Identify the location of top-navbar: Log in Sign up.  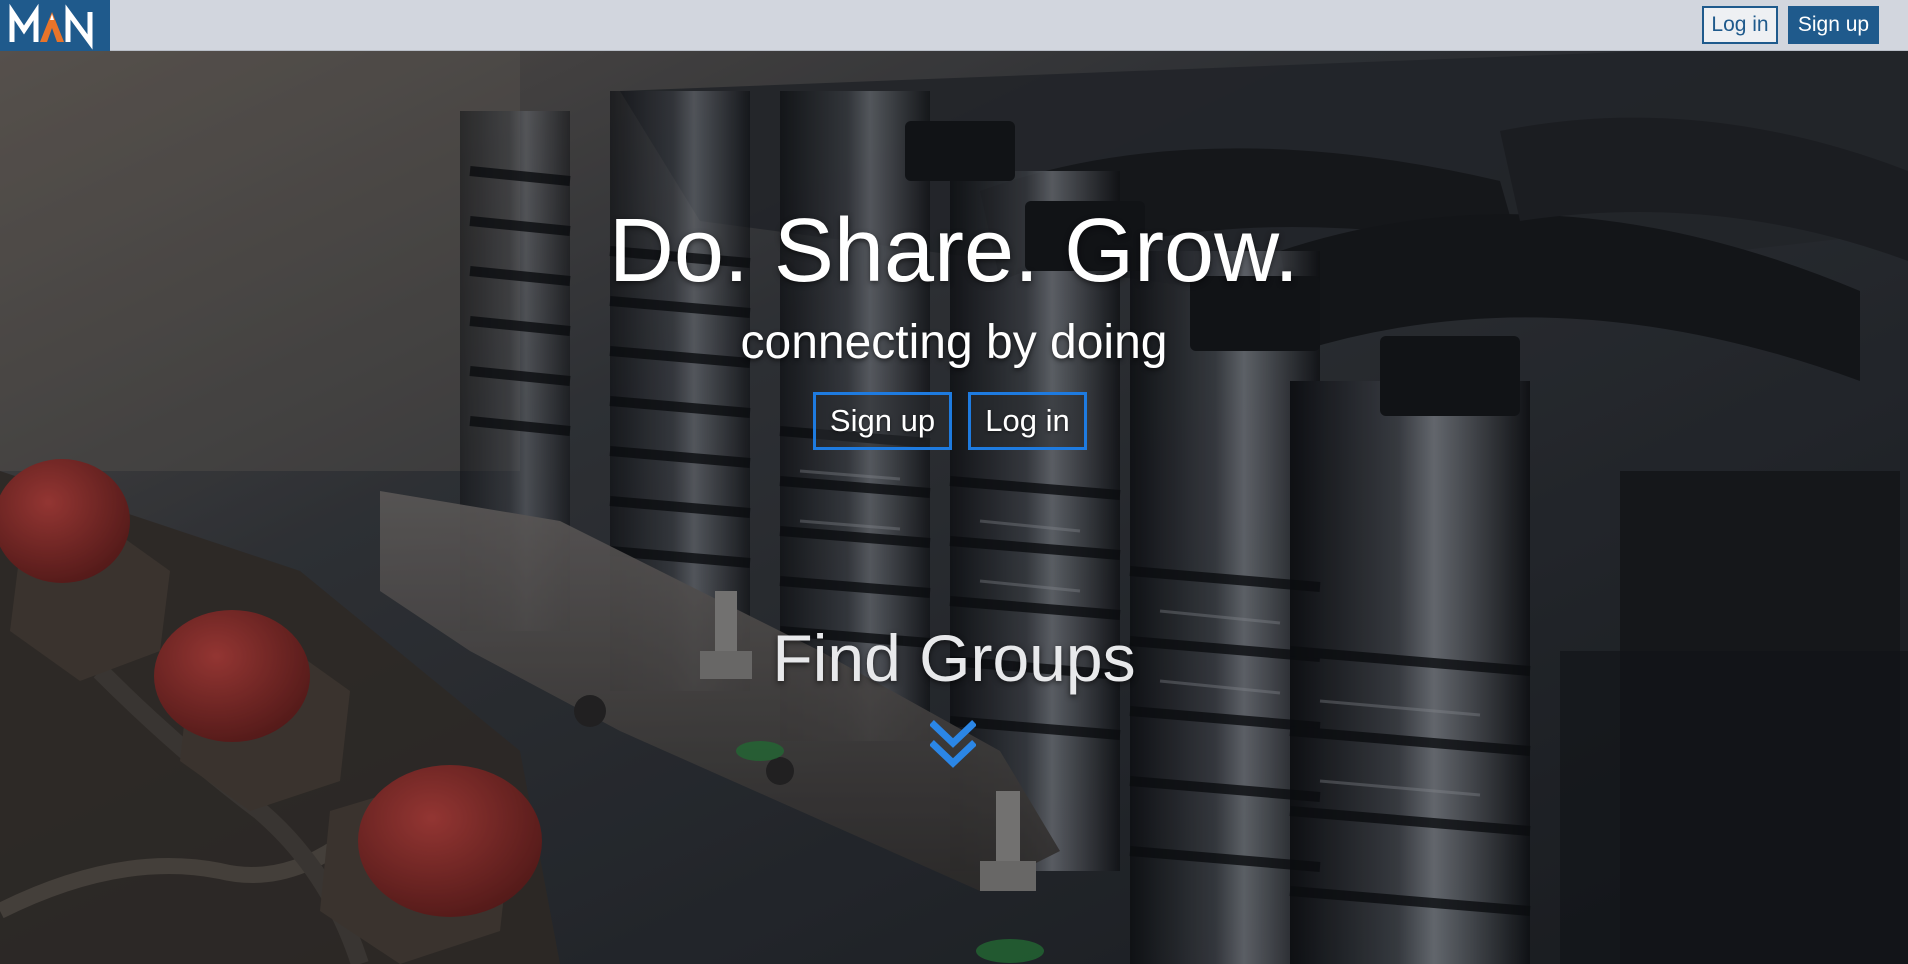
(954, 25).